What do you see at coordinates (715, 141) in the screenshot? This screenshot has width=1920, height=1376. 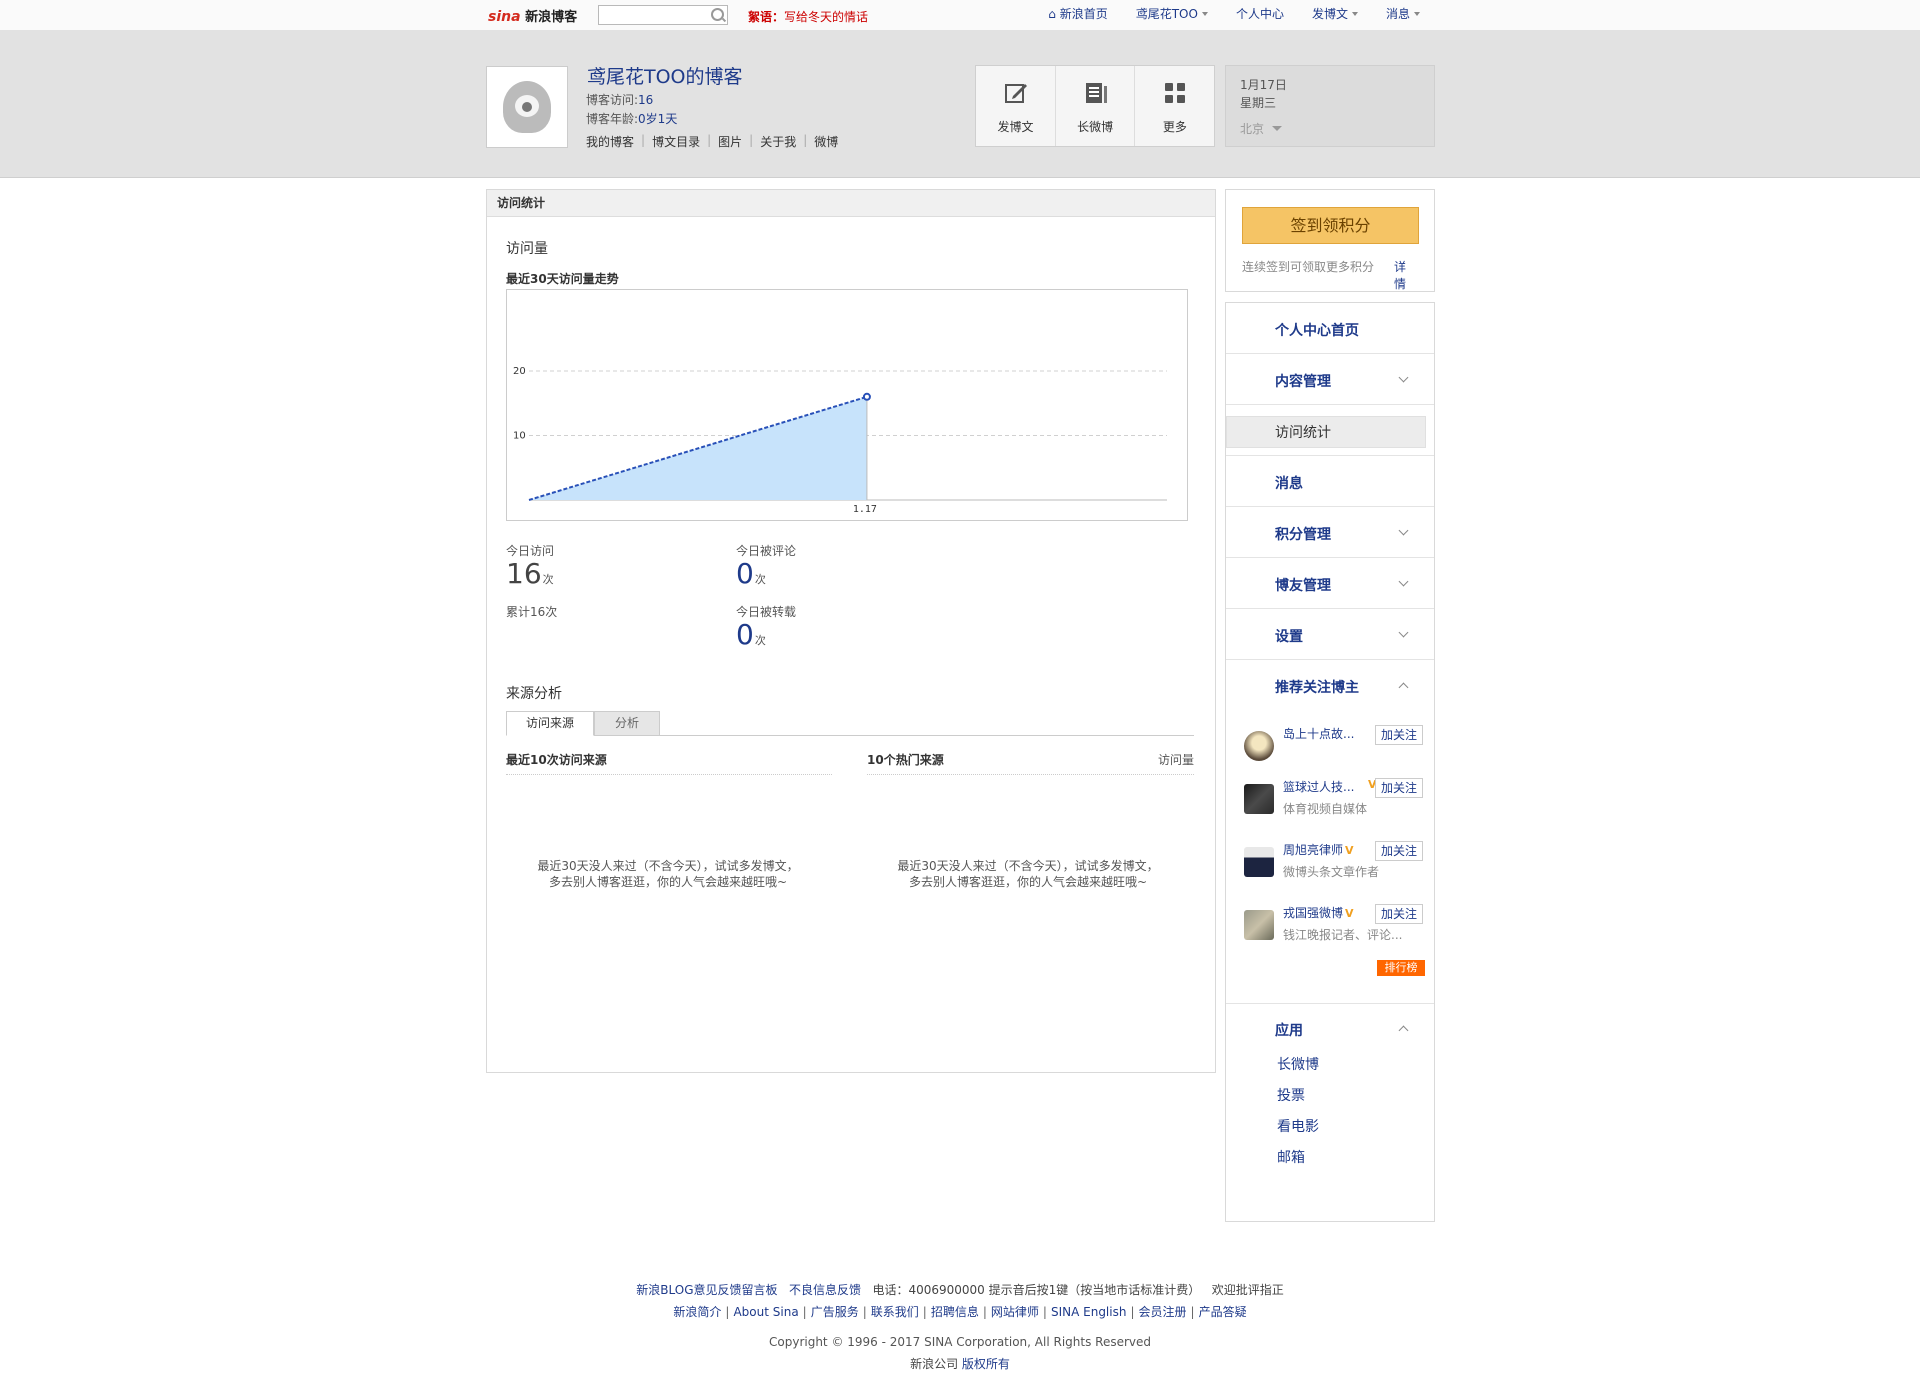 I see `blog-links: 我的博客 | 博文目录 | 图片 | 关于我 | 微博` at bounding box center [715, 141].